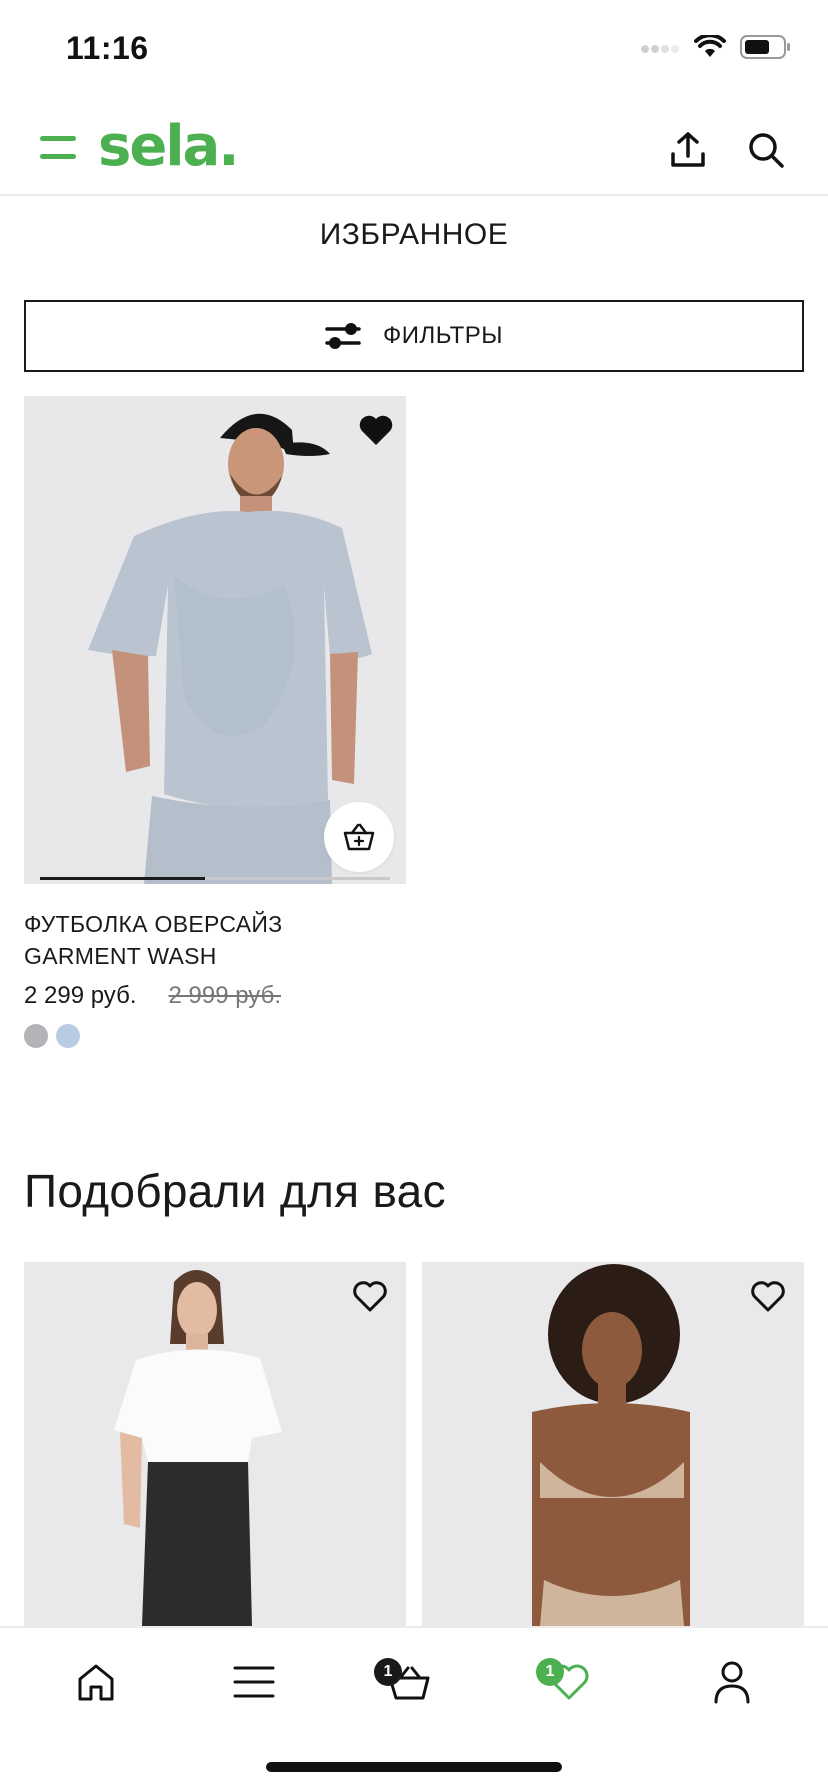 The height and width of the screenshot is (1792, 828). I want to click on color-swatches, so click(52, 1036).